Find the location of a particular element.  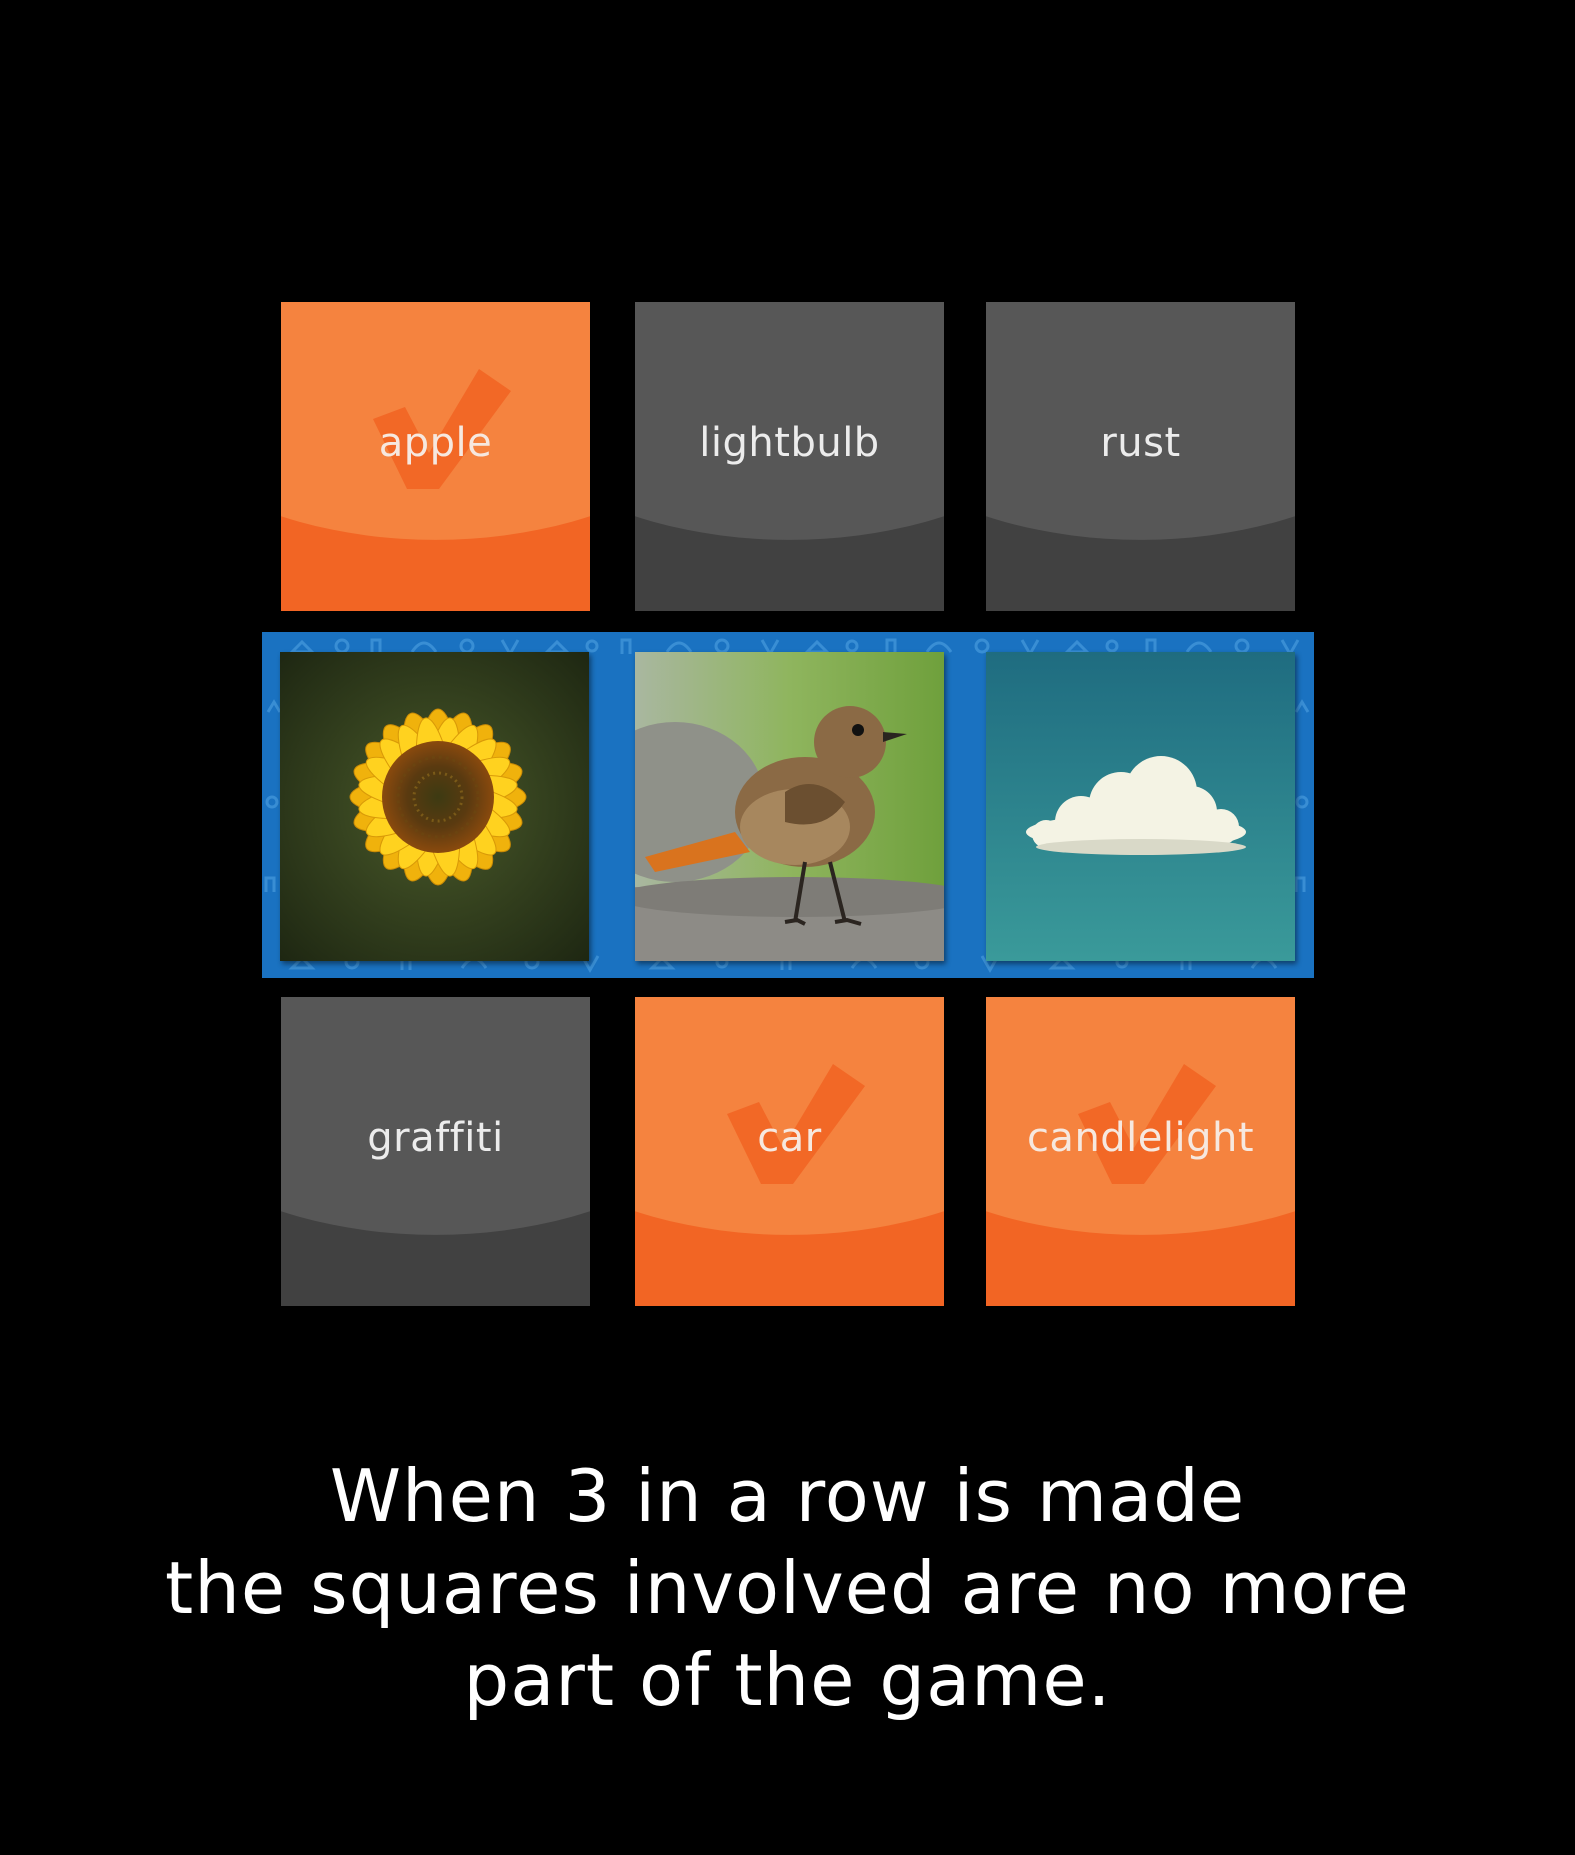

cloud-icon is located at coordinates (1140, 806).